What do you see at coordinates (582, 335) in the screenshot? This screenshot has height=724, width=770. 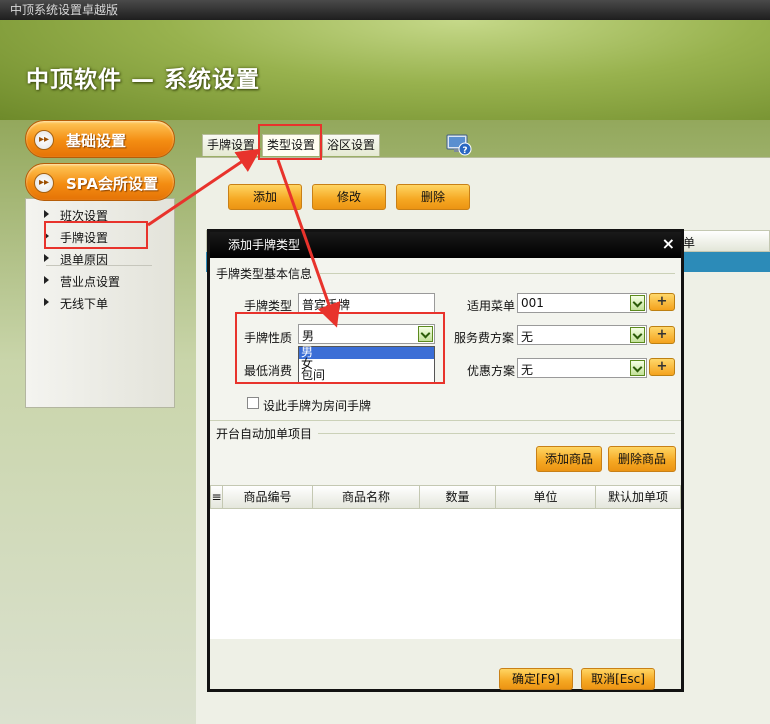 I see `service-fee-select: 无` at bounding box center [582, 335].